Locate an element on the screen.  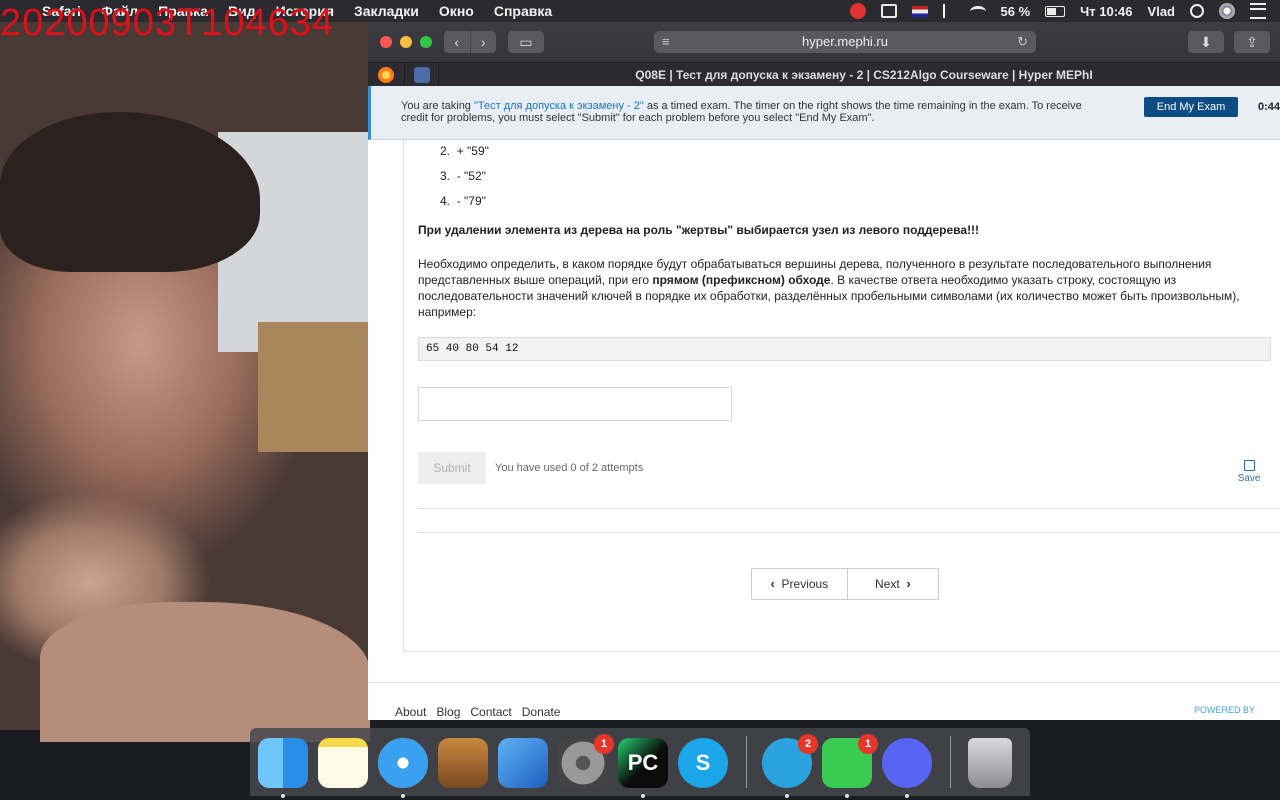
notification-center-icon is located at coordinates (1258, 11).